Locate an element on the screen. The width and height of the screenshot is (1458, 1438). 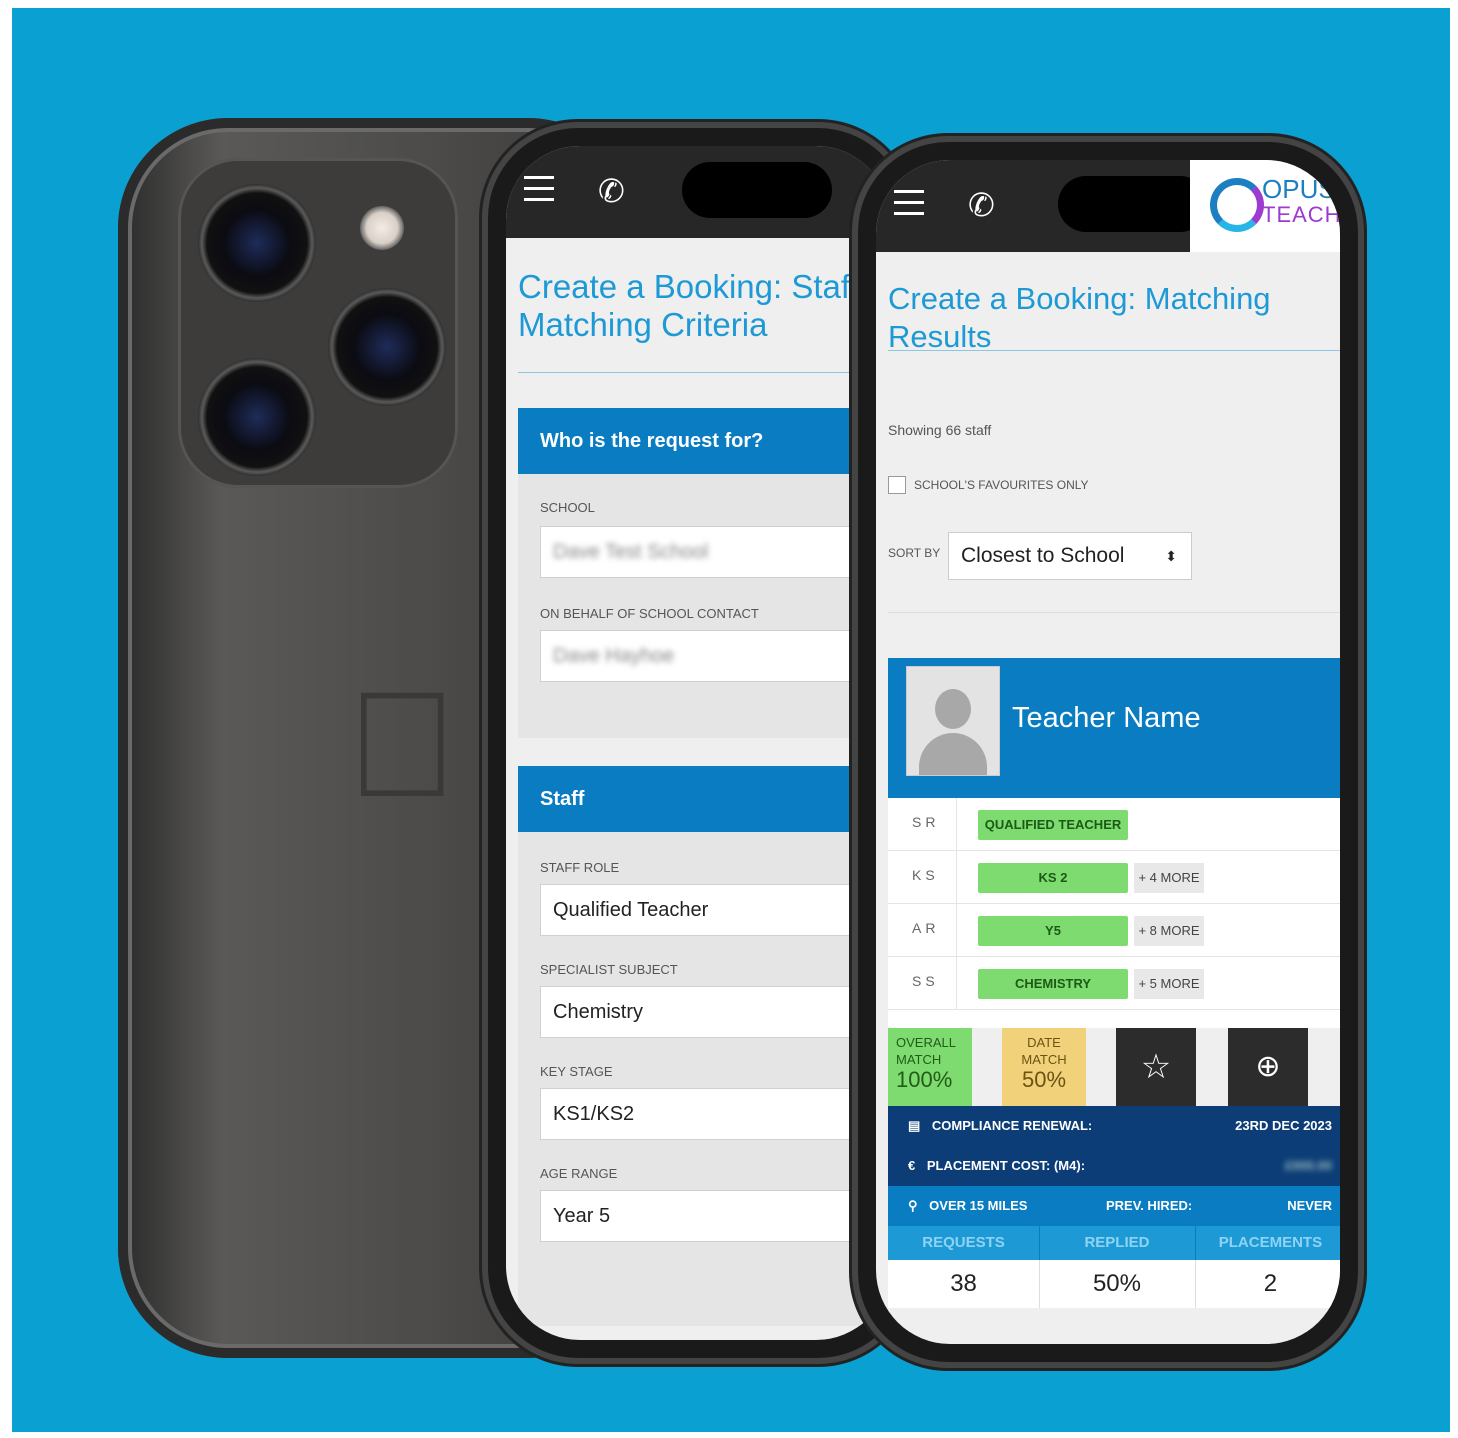
staff-role-field: Qualified Teacher is located at coordinates (715, 910).